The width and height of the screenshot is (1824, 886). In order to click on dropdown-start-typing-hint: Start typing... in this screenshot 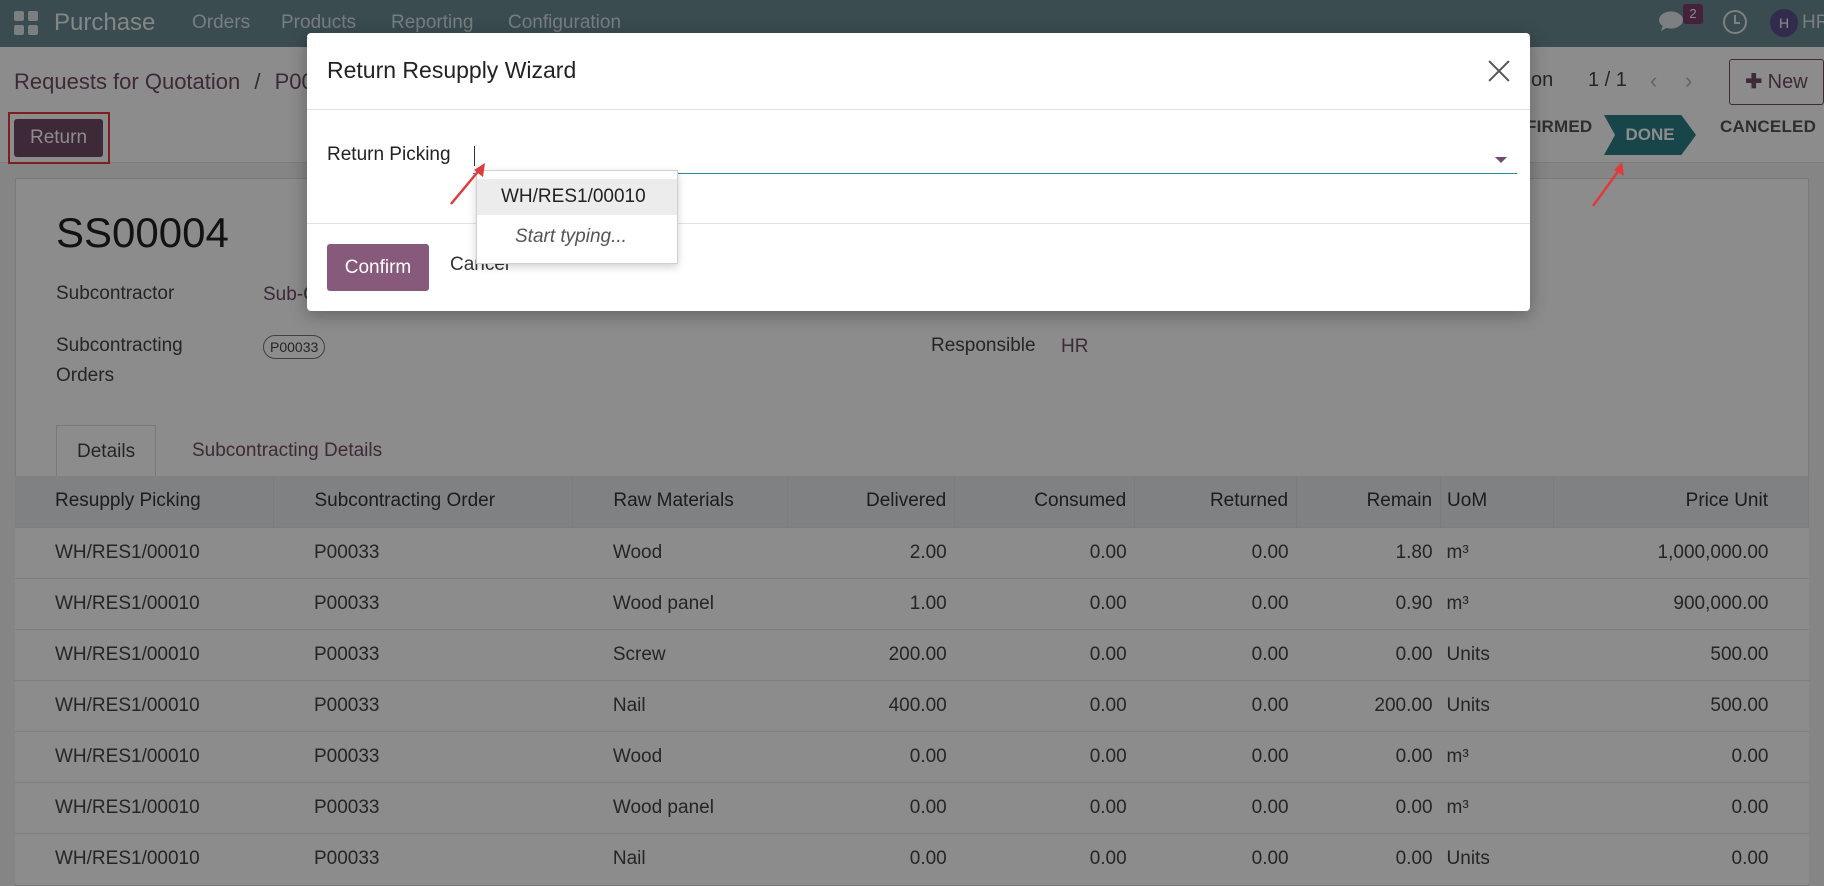, I will do `click(571, 237)`.